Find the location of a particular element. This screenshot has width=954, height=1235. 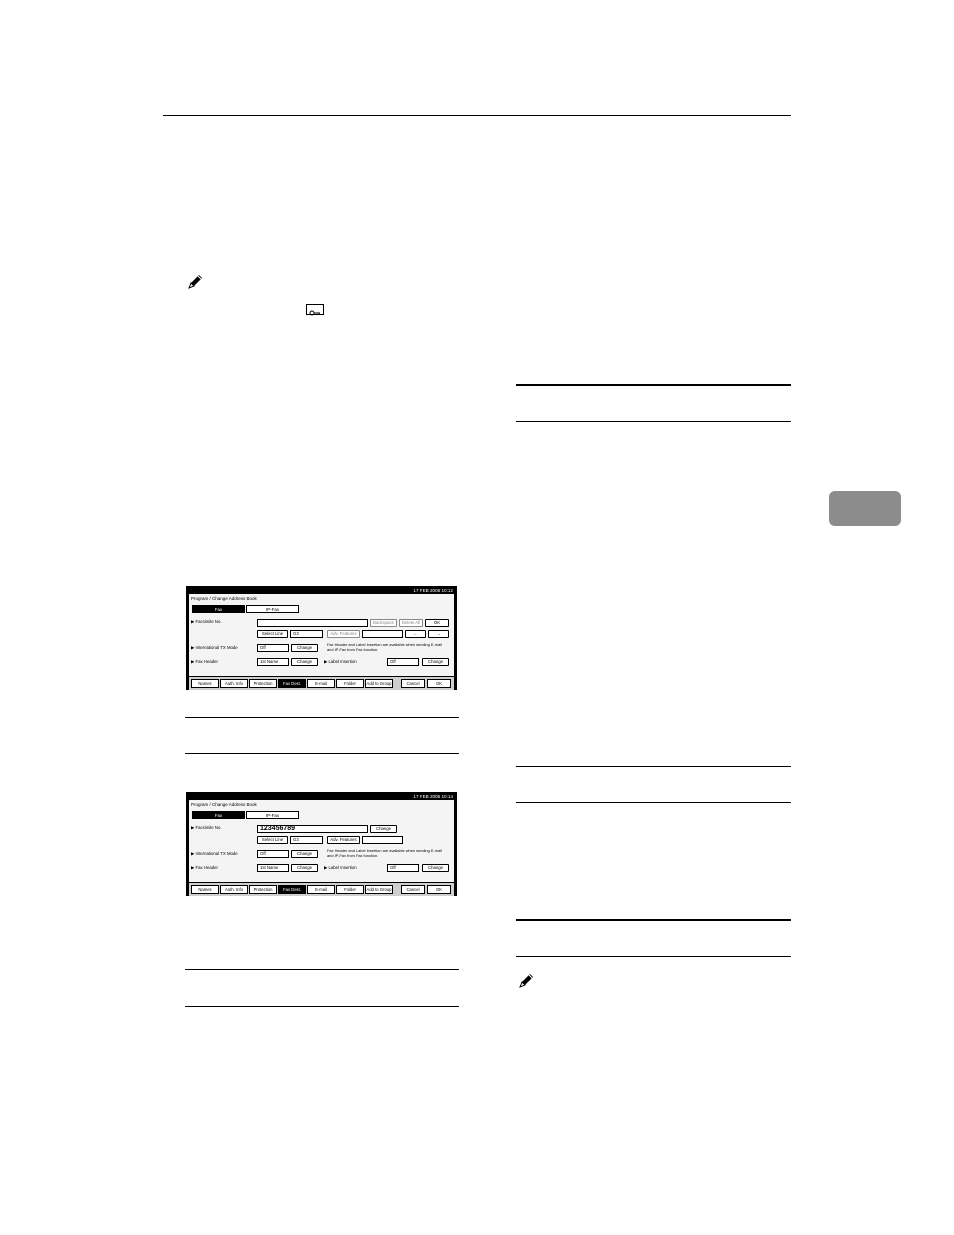

left-arrow-button: ← is located at coordinates (415, 634).